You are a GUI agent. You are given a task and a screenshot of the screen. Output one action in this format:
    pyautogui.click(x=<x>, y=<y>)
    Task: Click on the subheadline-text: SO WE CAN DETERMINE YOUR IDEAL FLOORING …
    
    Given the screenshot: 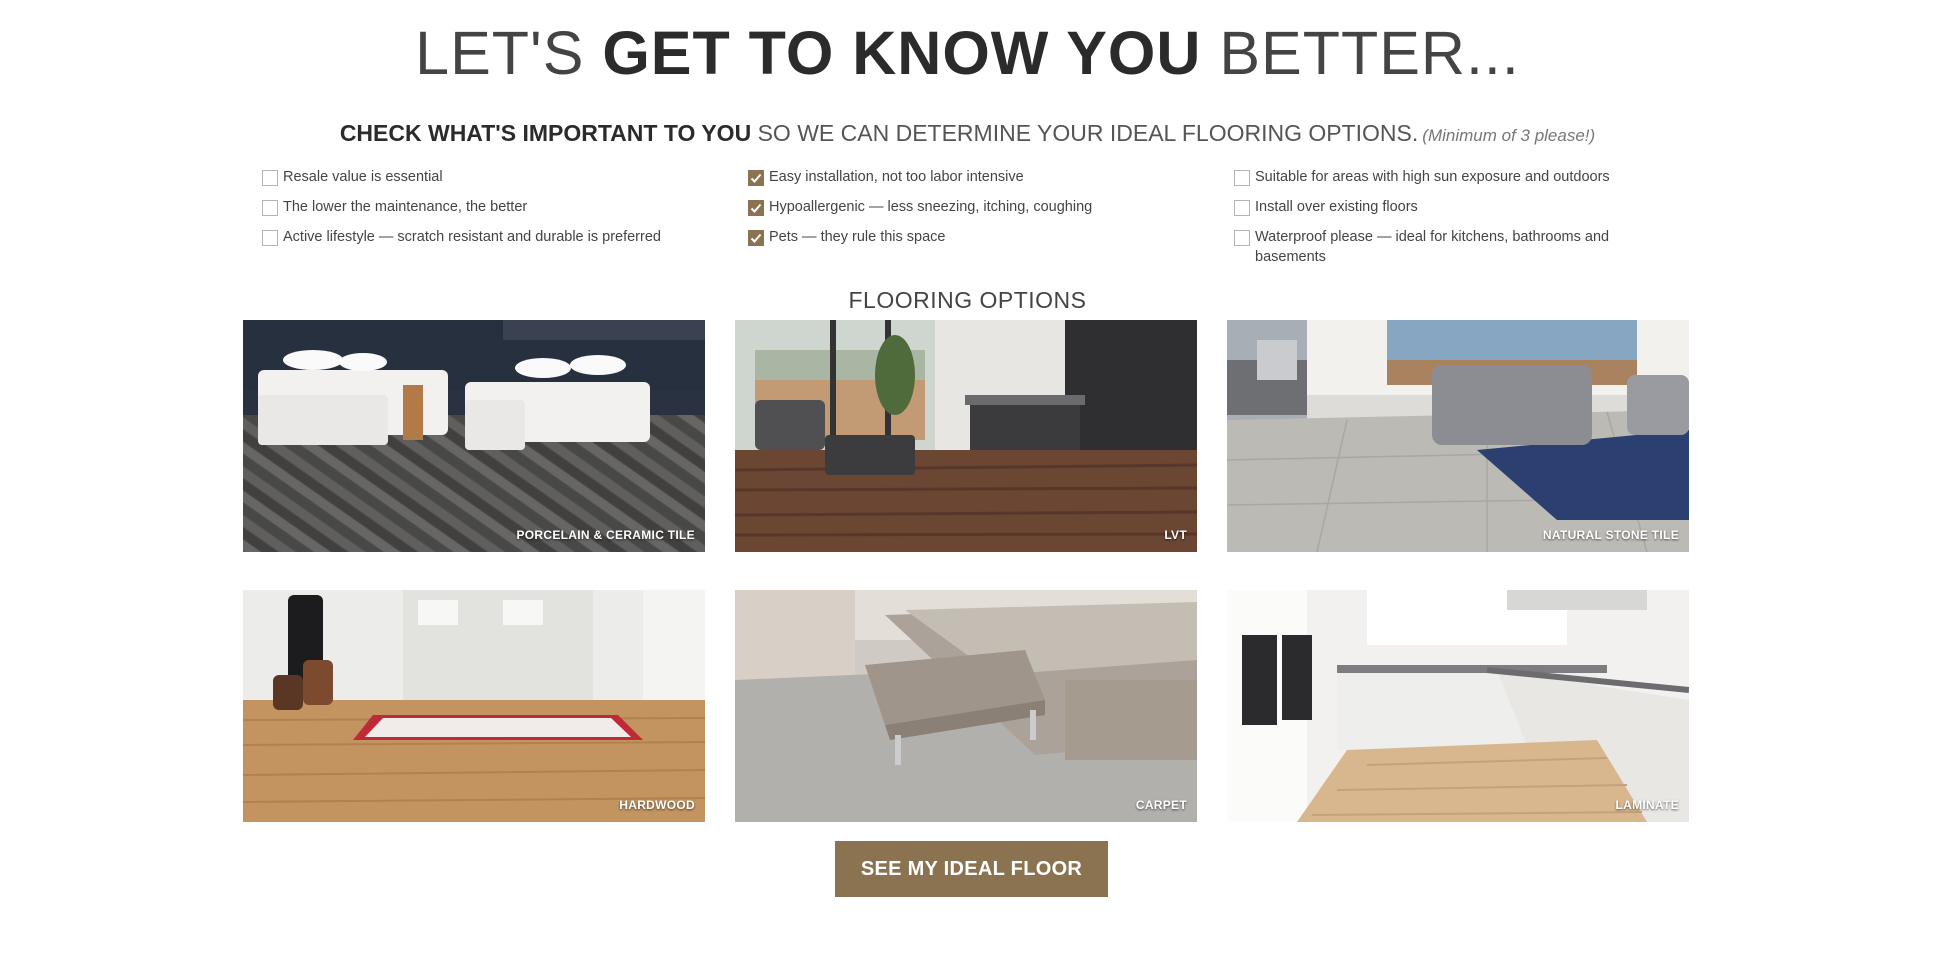 What is the action you would take?
    pyautogui.click(x=1085, y=133)
    